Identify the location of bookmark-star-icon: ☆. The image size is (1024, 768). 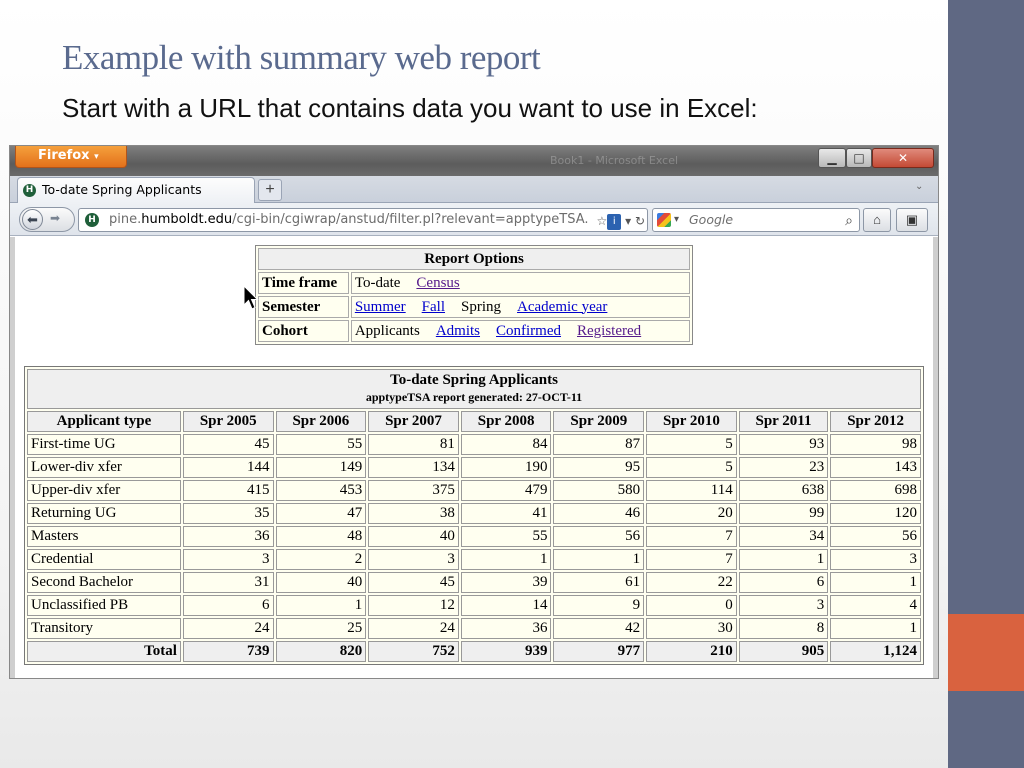
(601, 221).